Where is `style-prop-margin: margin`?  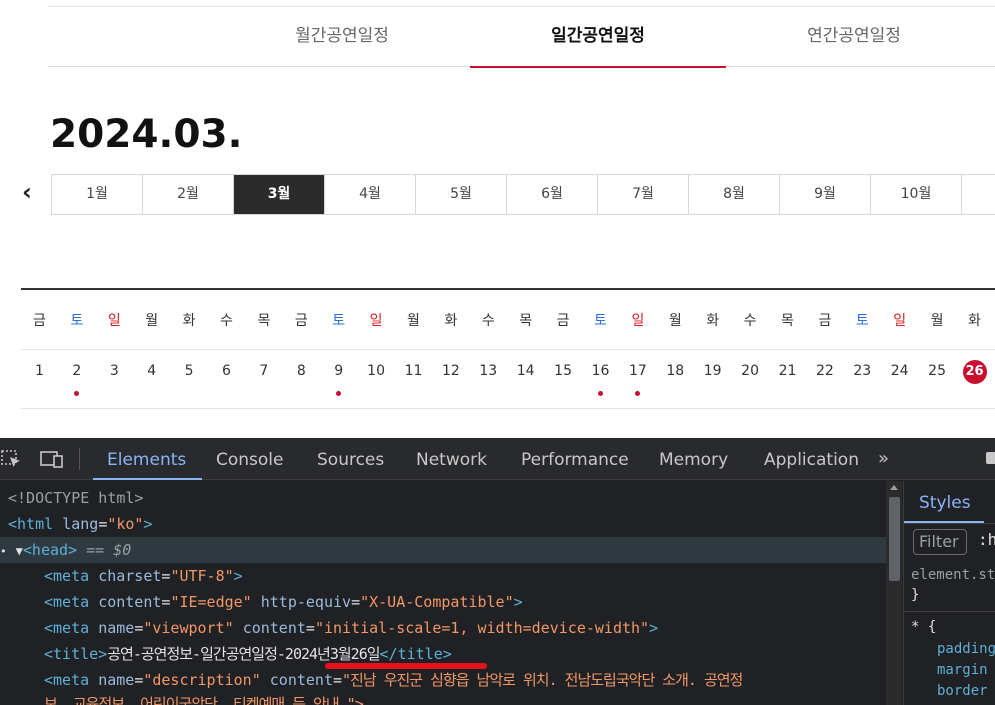
style-prop-margin: margin is located at coordinates (962, 670).